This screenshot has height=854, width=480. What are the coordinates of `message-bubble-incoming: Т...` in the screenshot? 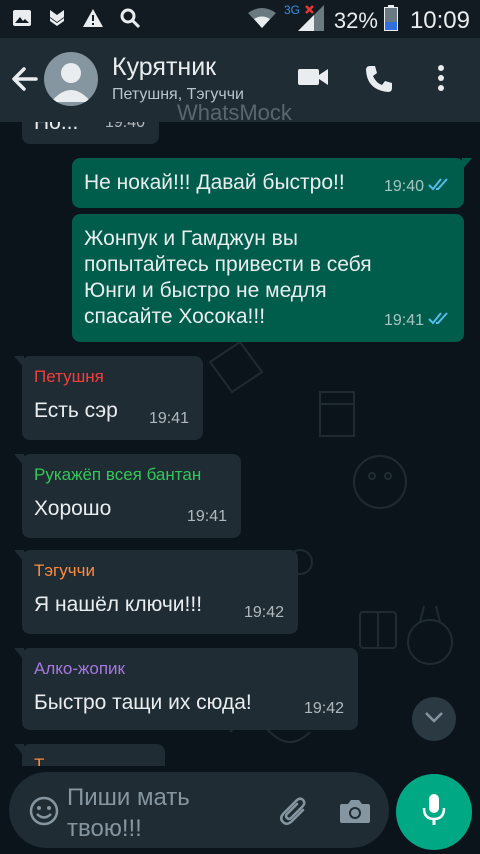 It's located at (89, 755).